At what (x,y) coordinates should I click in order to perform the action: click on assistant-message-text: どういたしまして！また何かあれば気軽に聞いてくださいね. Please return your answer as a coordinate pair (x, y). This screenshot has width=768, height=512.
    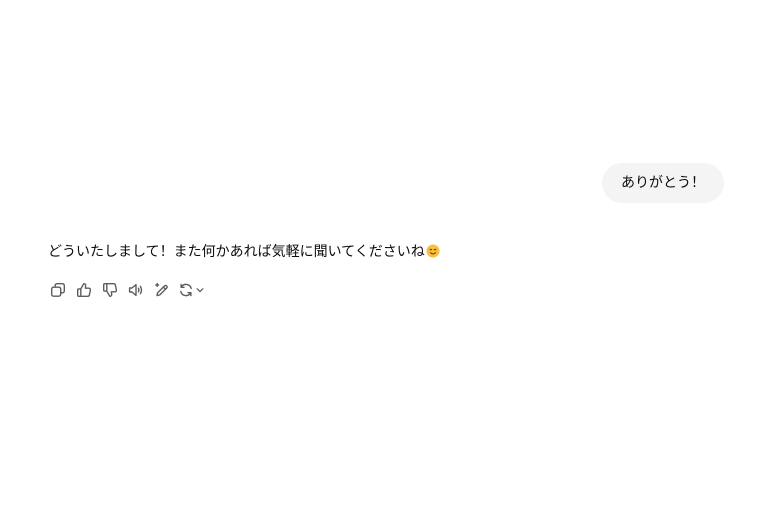
    Looking at the image, I should click on (236, 252).